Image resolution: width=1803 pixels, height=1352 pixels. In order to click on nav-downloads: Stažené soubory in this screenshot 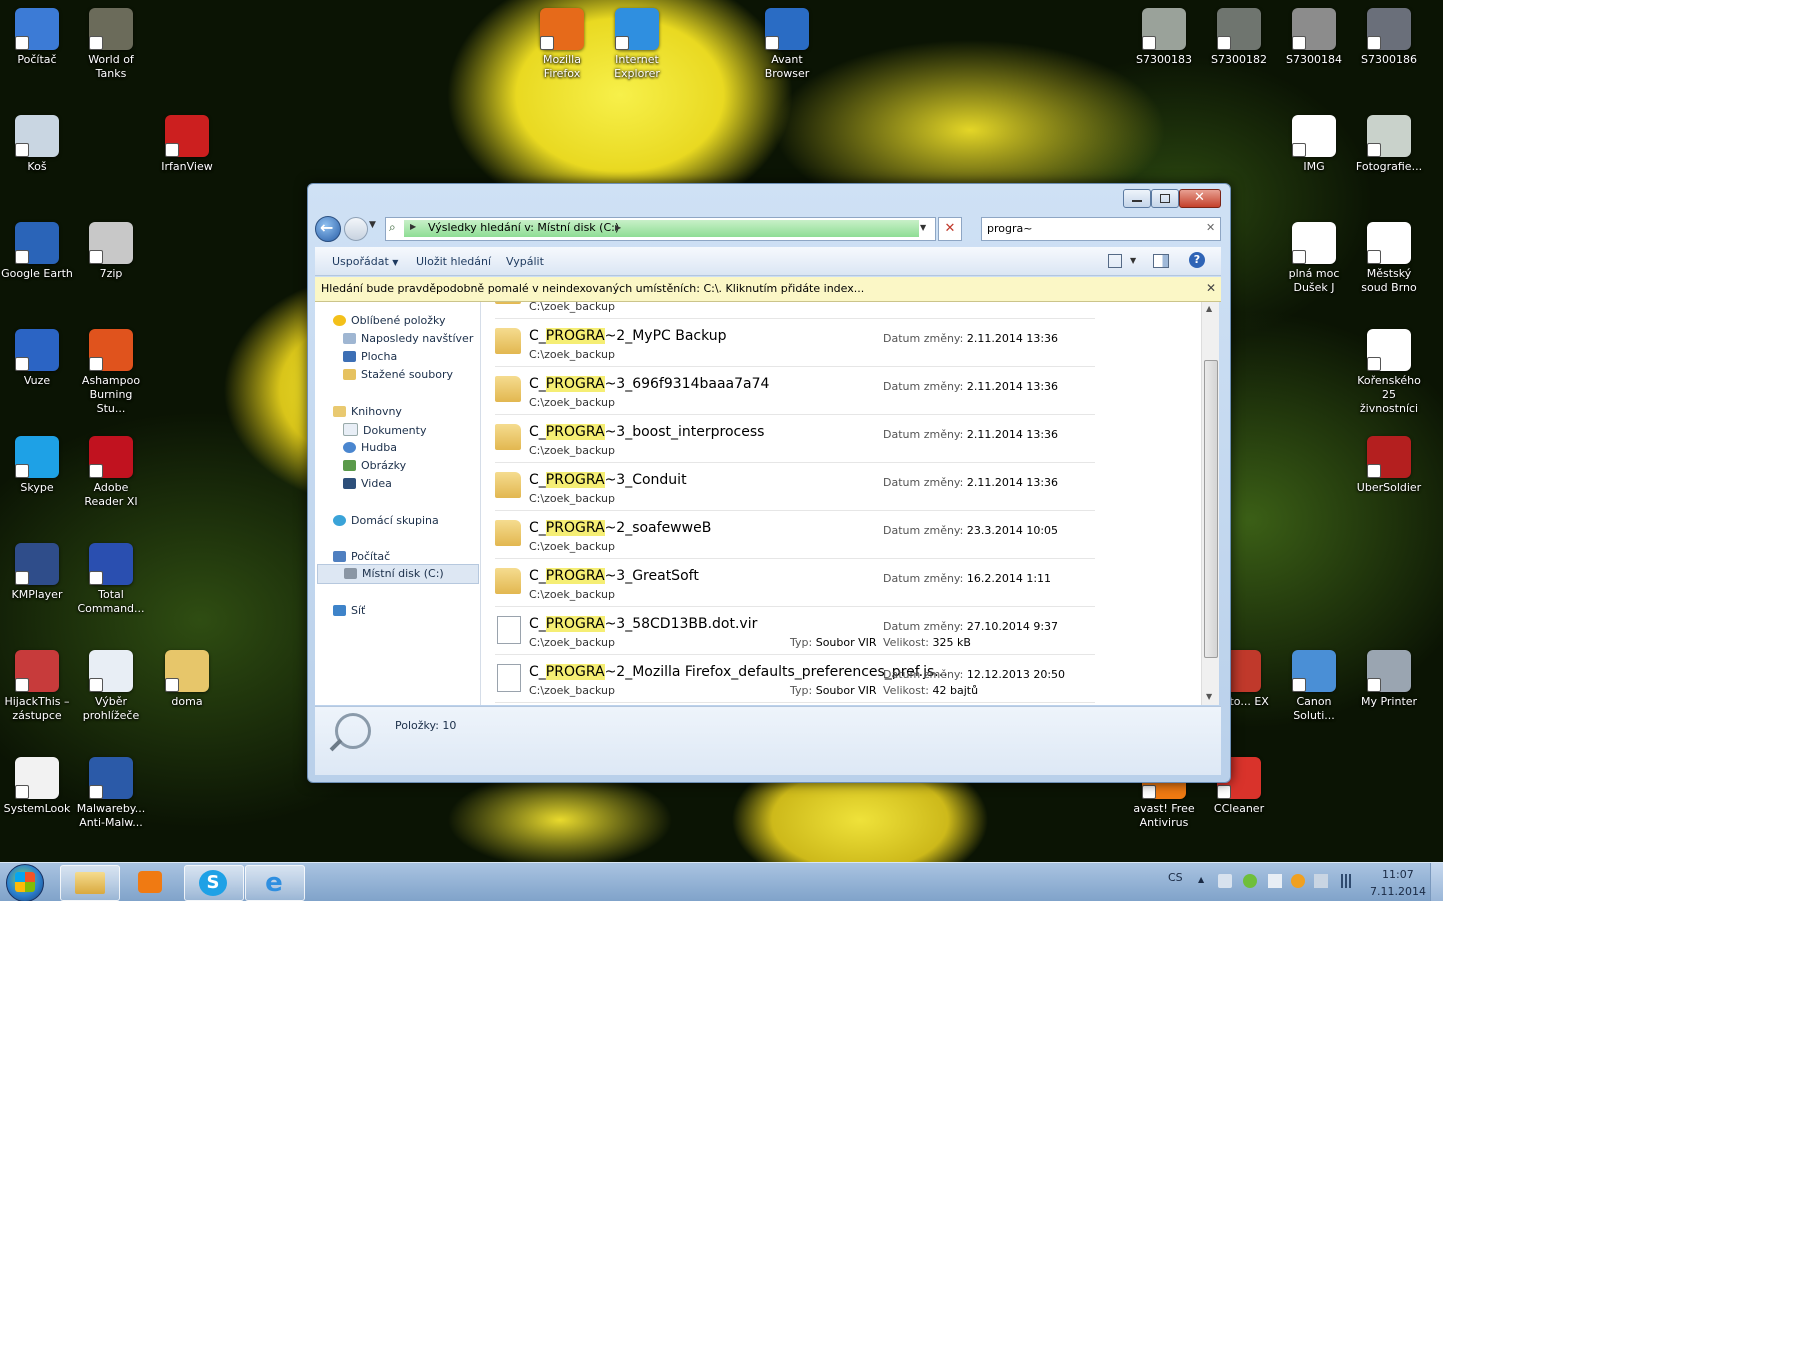, I will do `click(398, 374)`.